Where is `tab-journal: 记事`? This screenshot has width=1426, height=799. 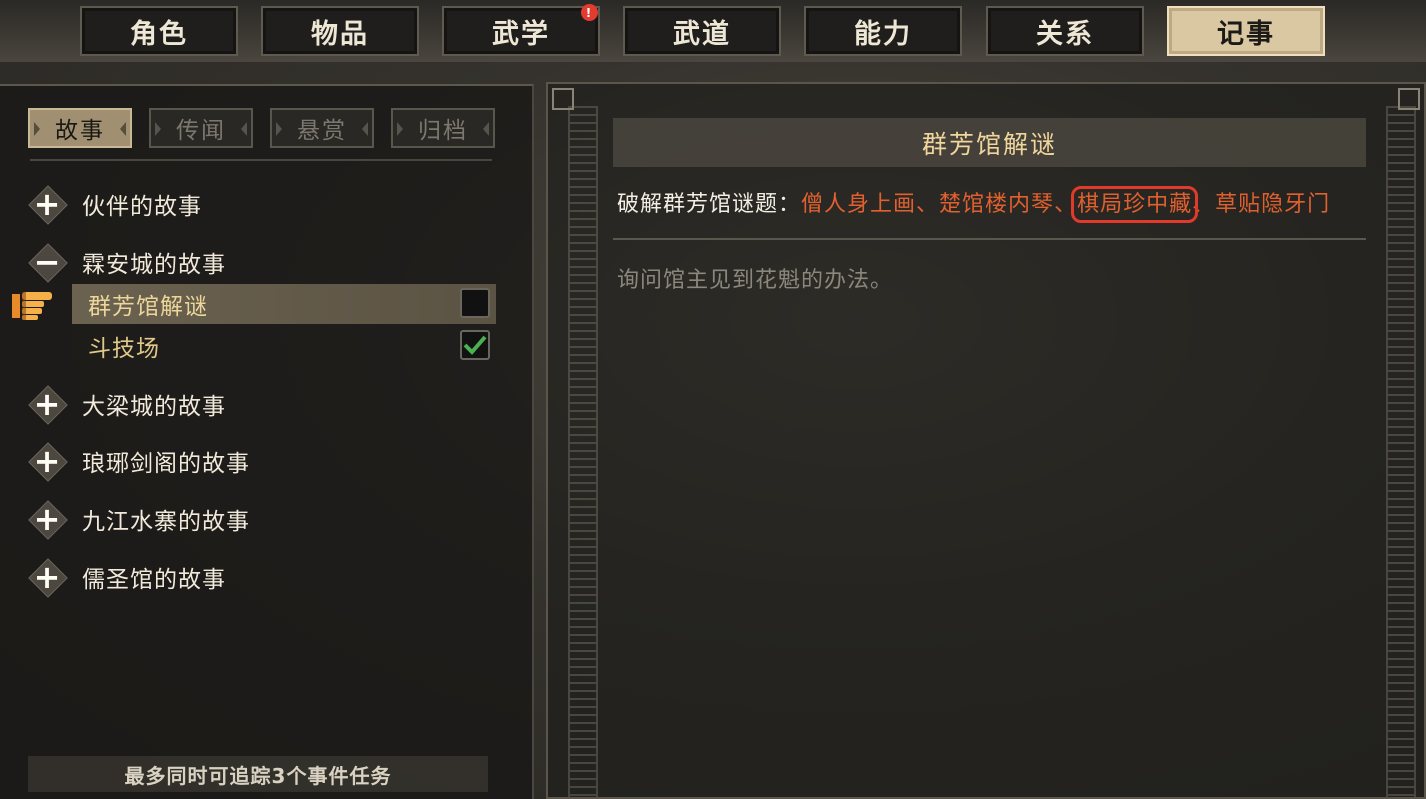
tab-journal: 记事 is located at coordinates (1246, 31).